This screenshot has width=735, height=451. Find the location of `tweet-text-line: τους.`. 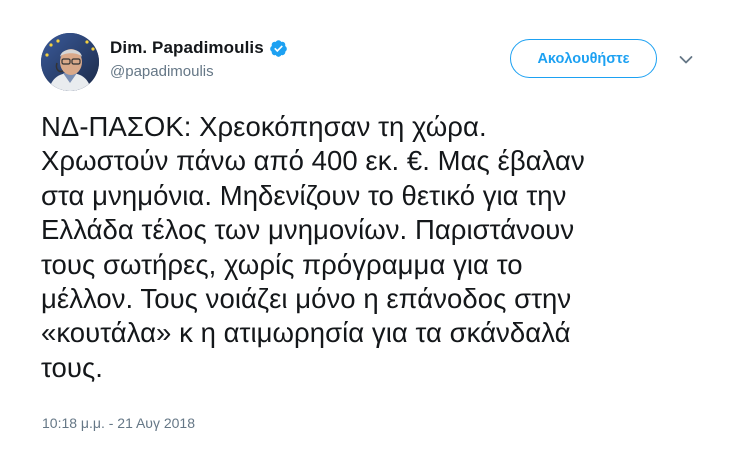

tweet-text-line: τους. is located at coordinates (72, 367).